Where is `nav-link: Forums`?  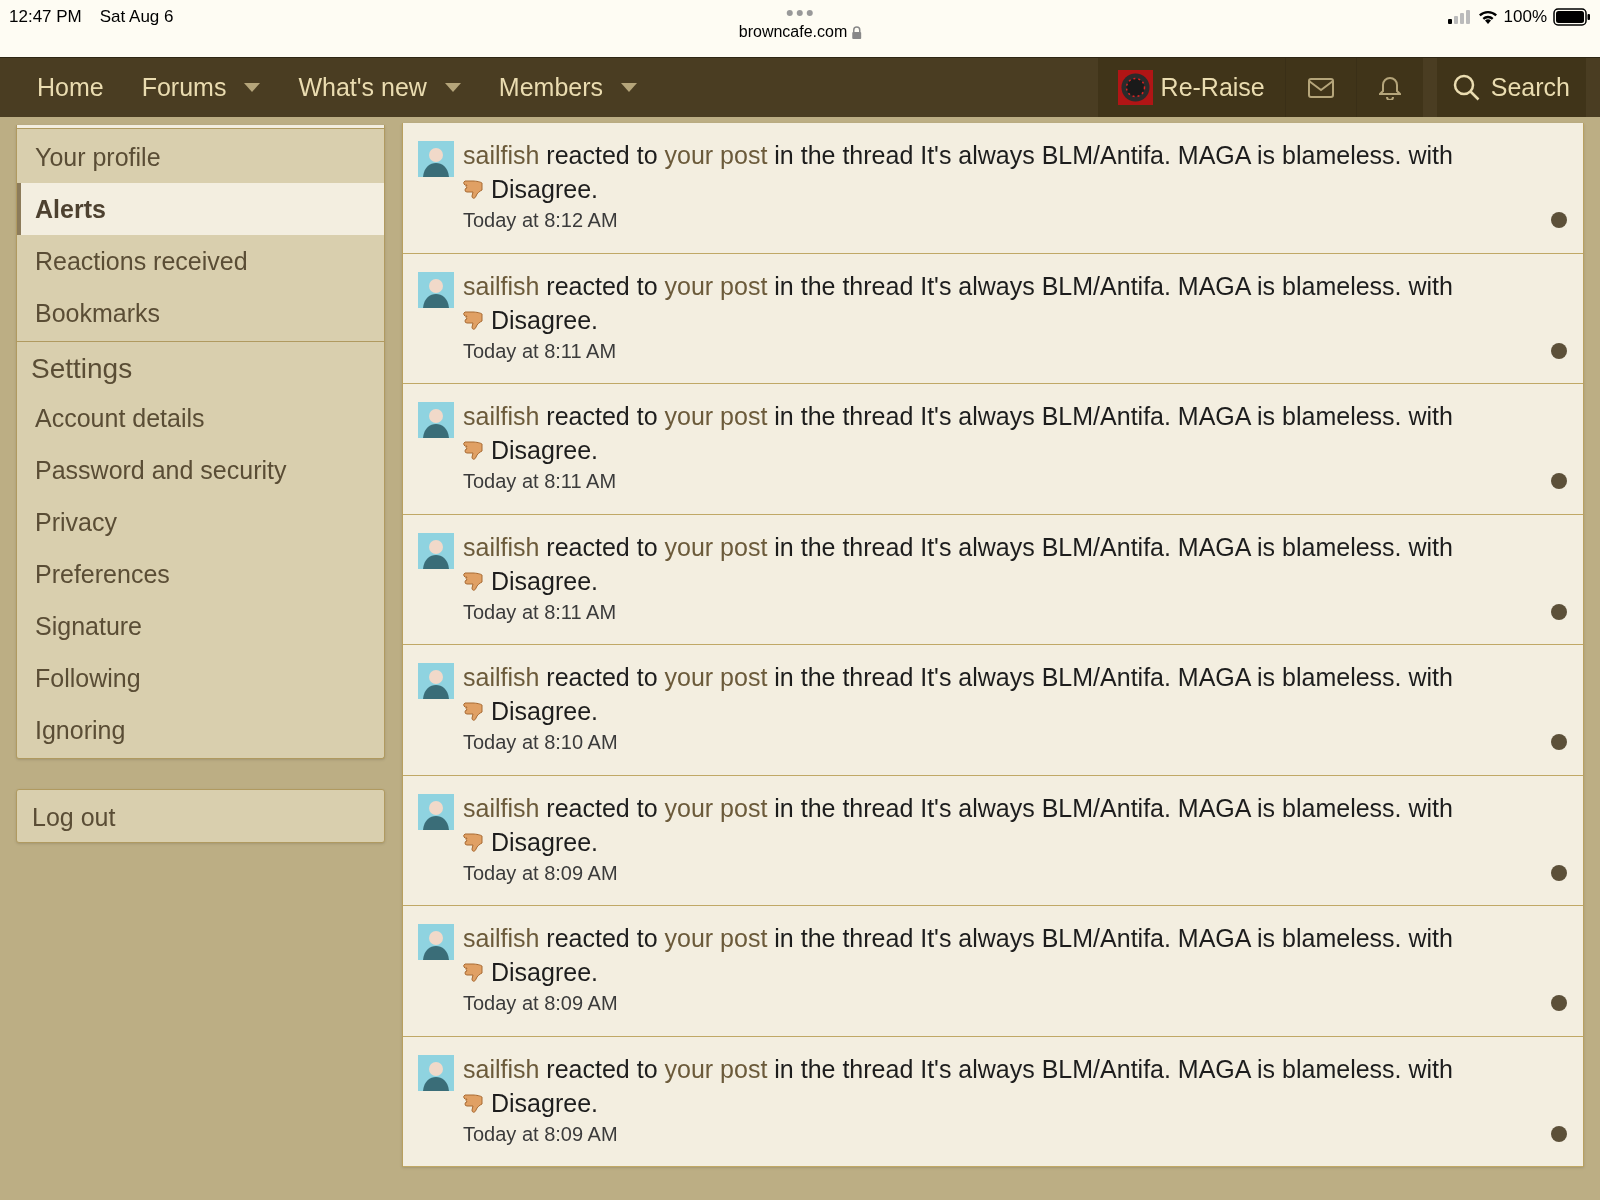
nav-link: Forums is located at coordinates (184, 87).